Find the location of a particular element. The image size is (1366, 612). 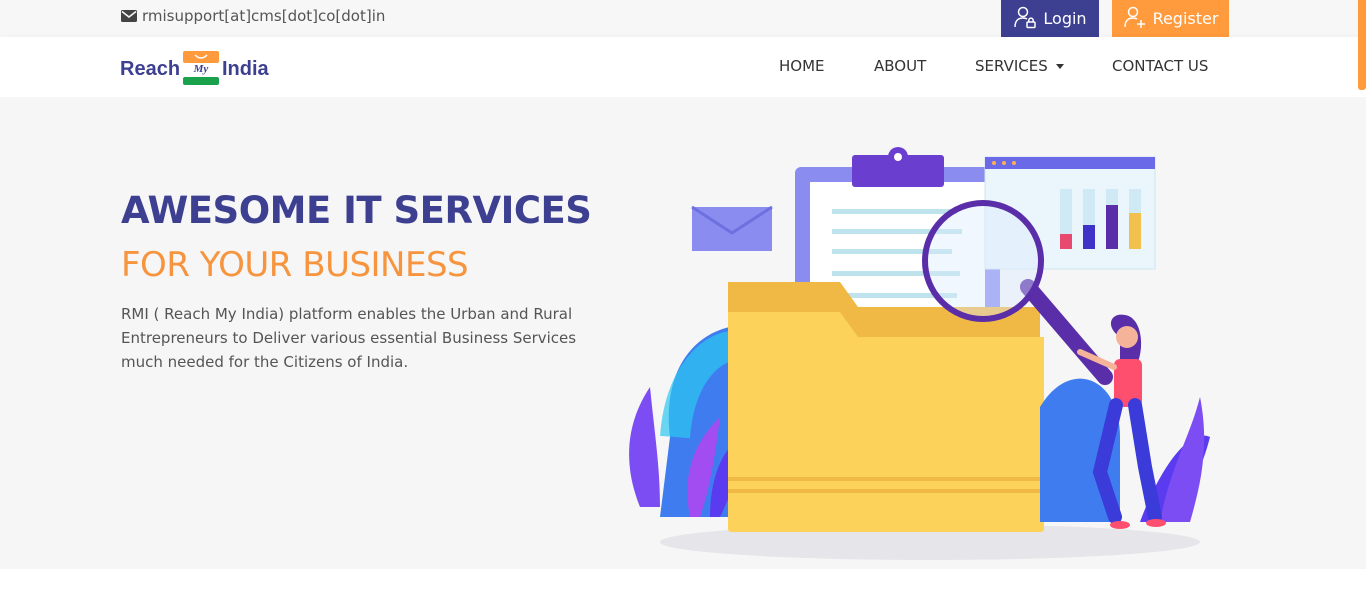

login-button: Login is located at coordinates (1050, 18).